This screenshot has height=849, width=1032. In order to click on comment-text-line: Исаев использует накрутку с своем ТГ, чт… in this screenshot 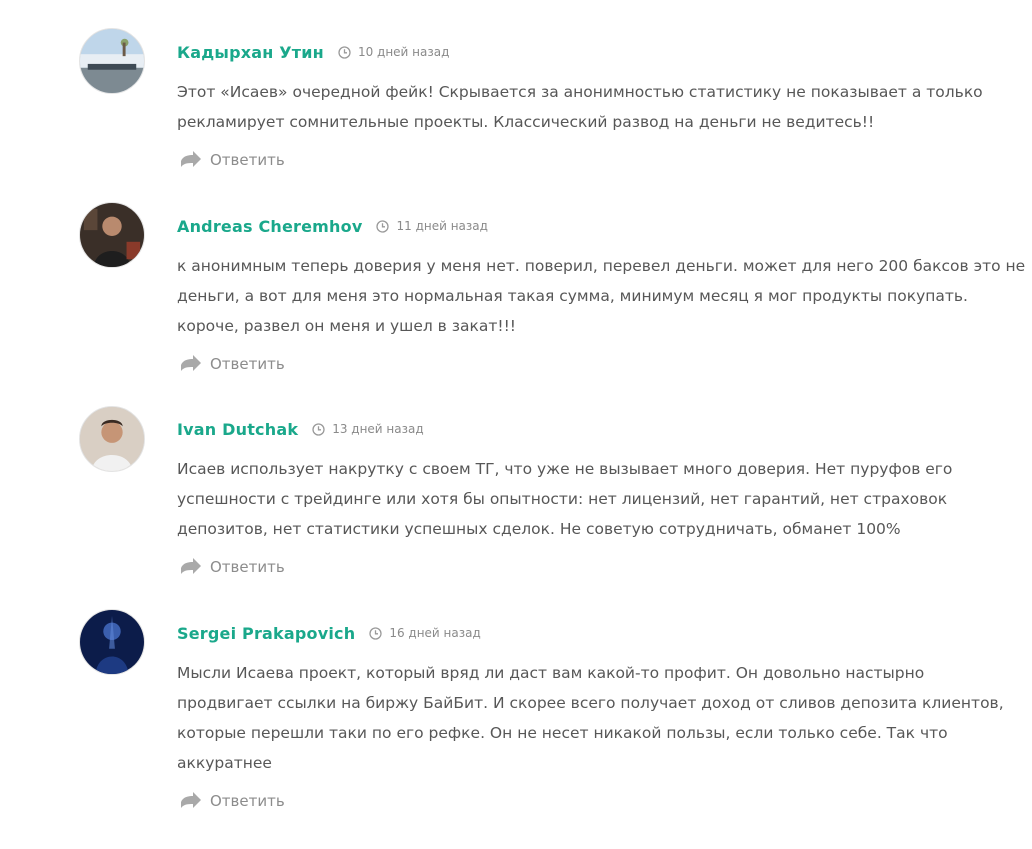, I will do `click(565, 469)`.